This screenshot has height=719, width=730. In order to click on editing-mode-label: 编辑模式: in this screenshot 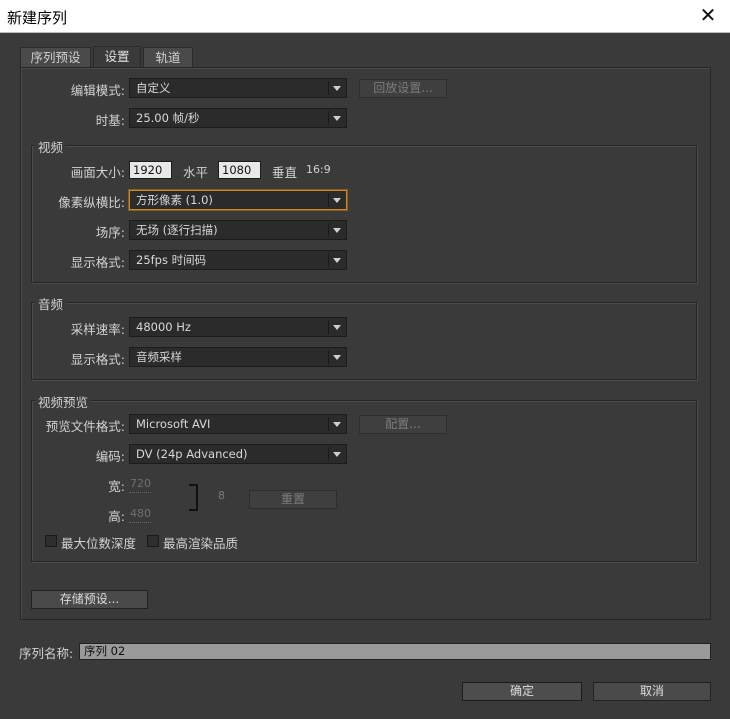, I will do `click(97, 90)`.